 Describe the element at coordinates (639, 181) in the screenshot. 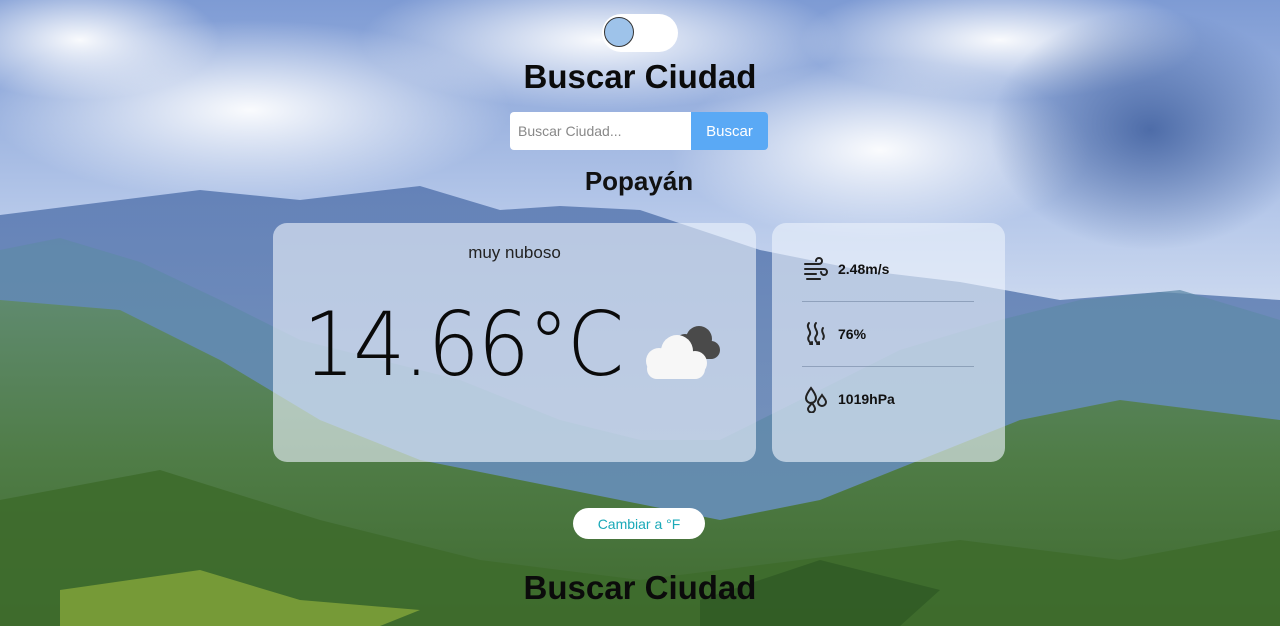

I see `city-name: Popayán` at that location.